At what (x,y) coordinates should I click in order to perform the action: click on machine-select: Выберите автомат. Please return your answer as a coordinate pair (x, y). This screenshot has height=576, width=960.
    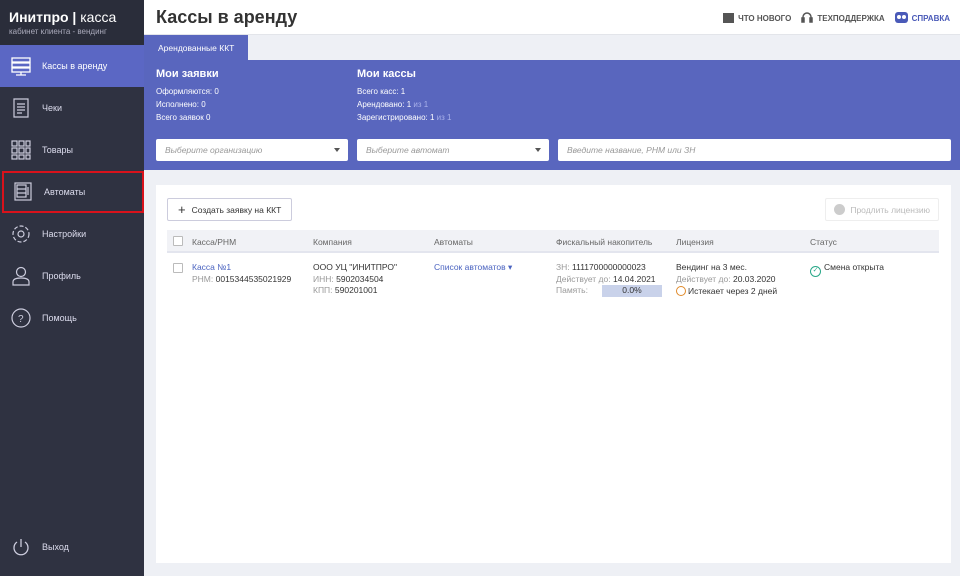
    Looking at the image, I should click on (453, 150).